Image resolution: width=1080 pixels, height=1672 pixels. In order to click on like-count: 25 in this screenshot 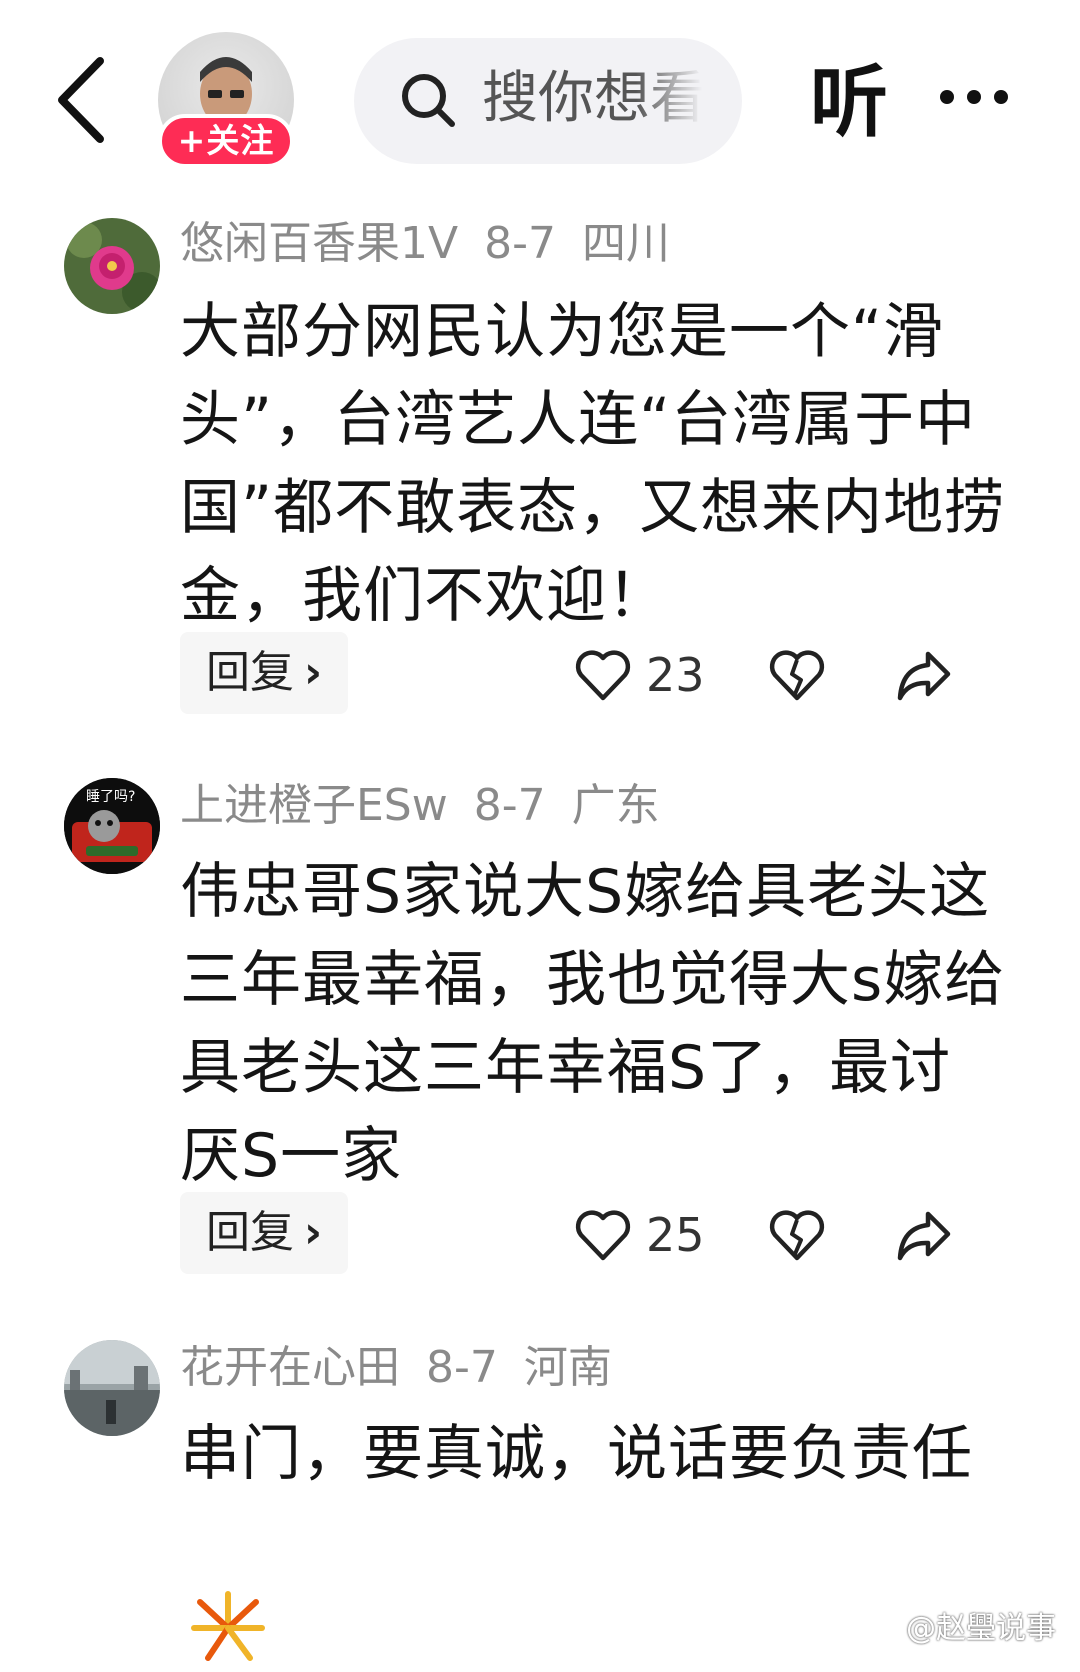, I will do `click(675, 1235)`.